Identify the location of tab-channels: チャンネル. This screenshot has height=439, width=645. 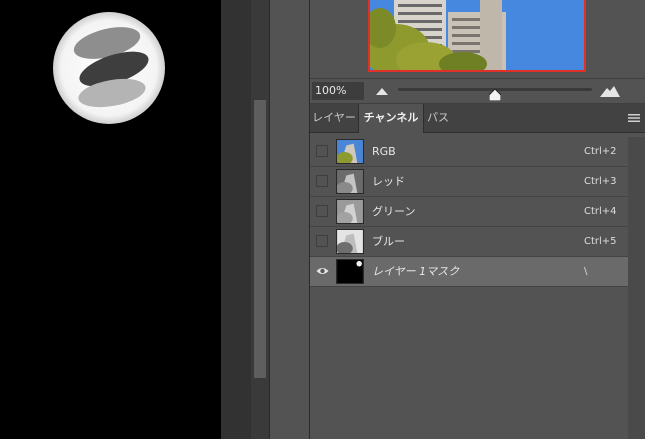
(391, 118).